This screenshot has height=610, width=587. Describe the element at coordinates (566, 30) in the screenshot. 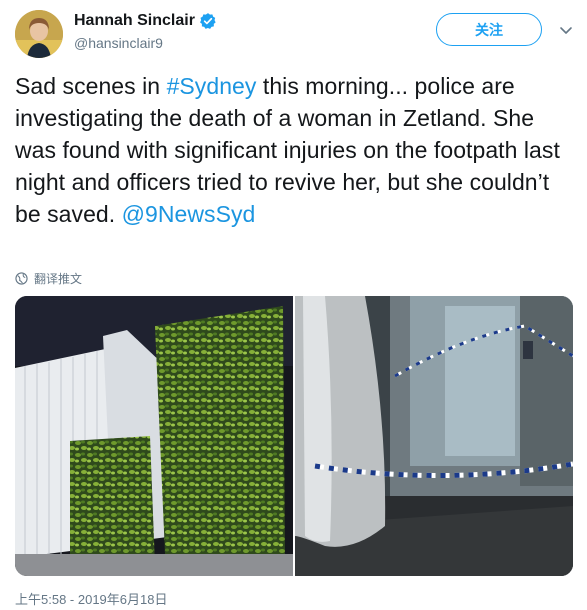

I see `chevron-down-icon` at that location.